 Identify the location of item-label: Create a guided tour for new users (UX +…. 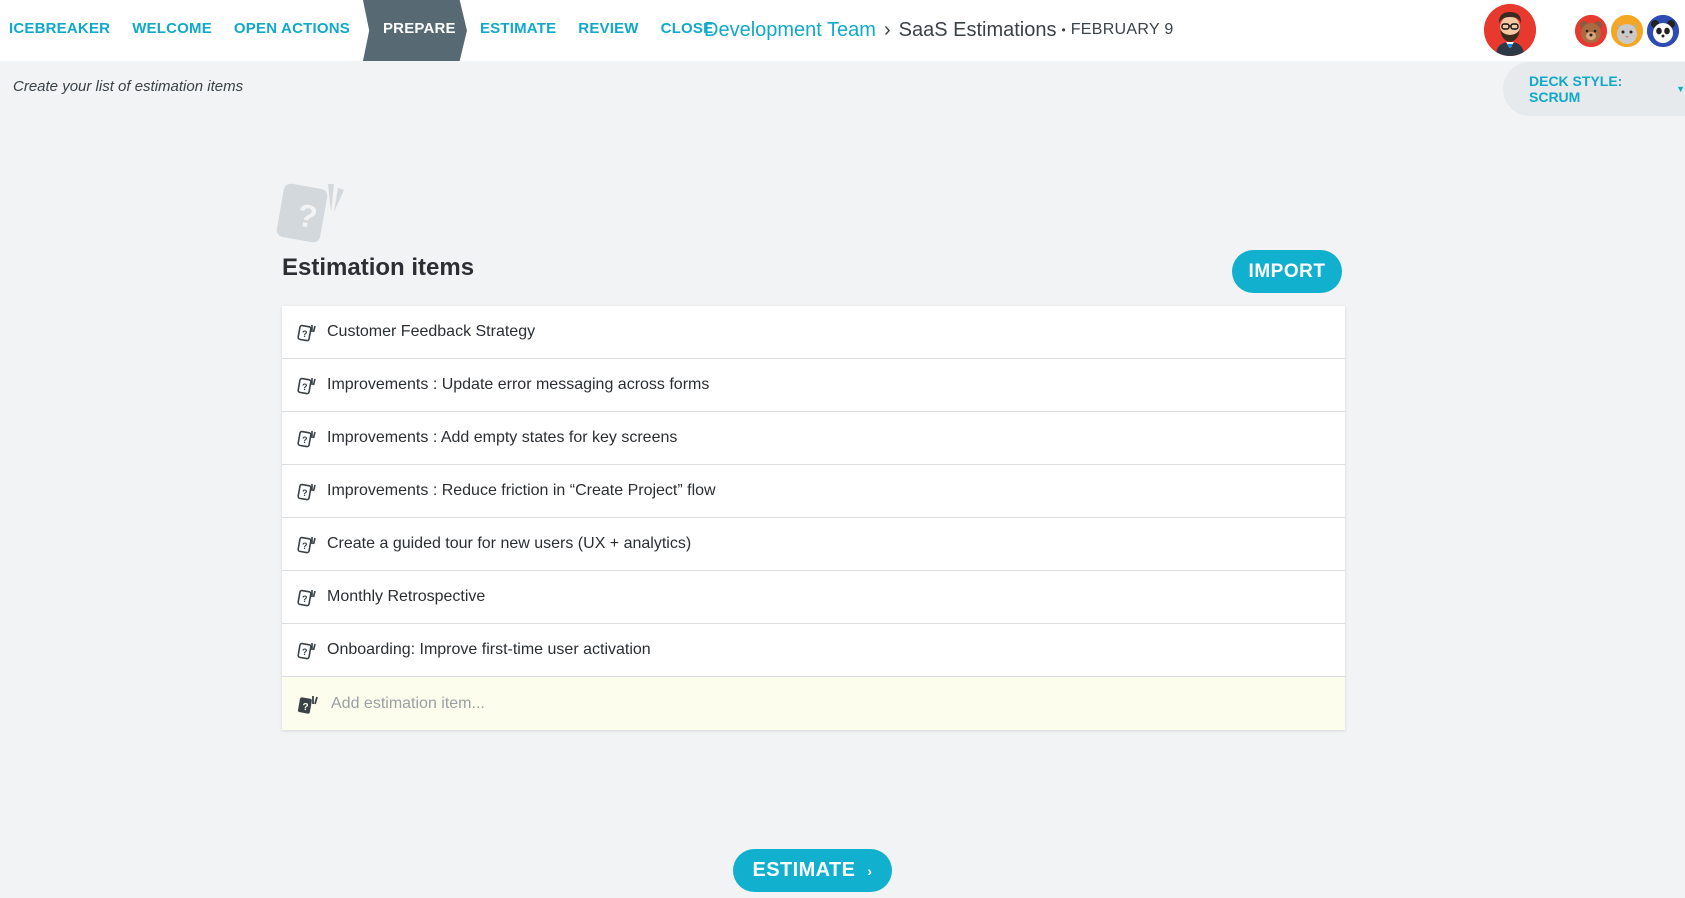
(509, 543).